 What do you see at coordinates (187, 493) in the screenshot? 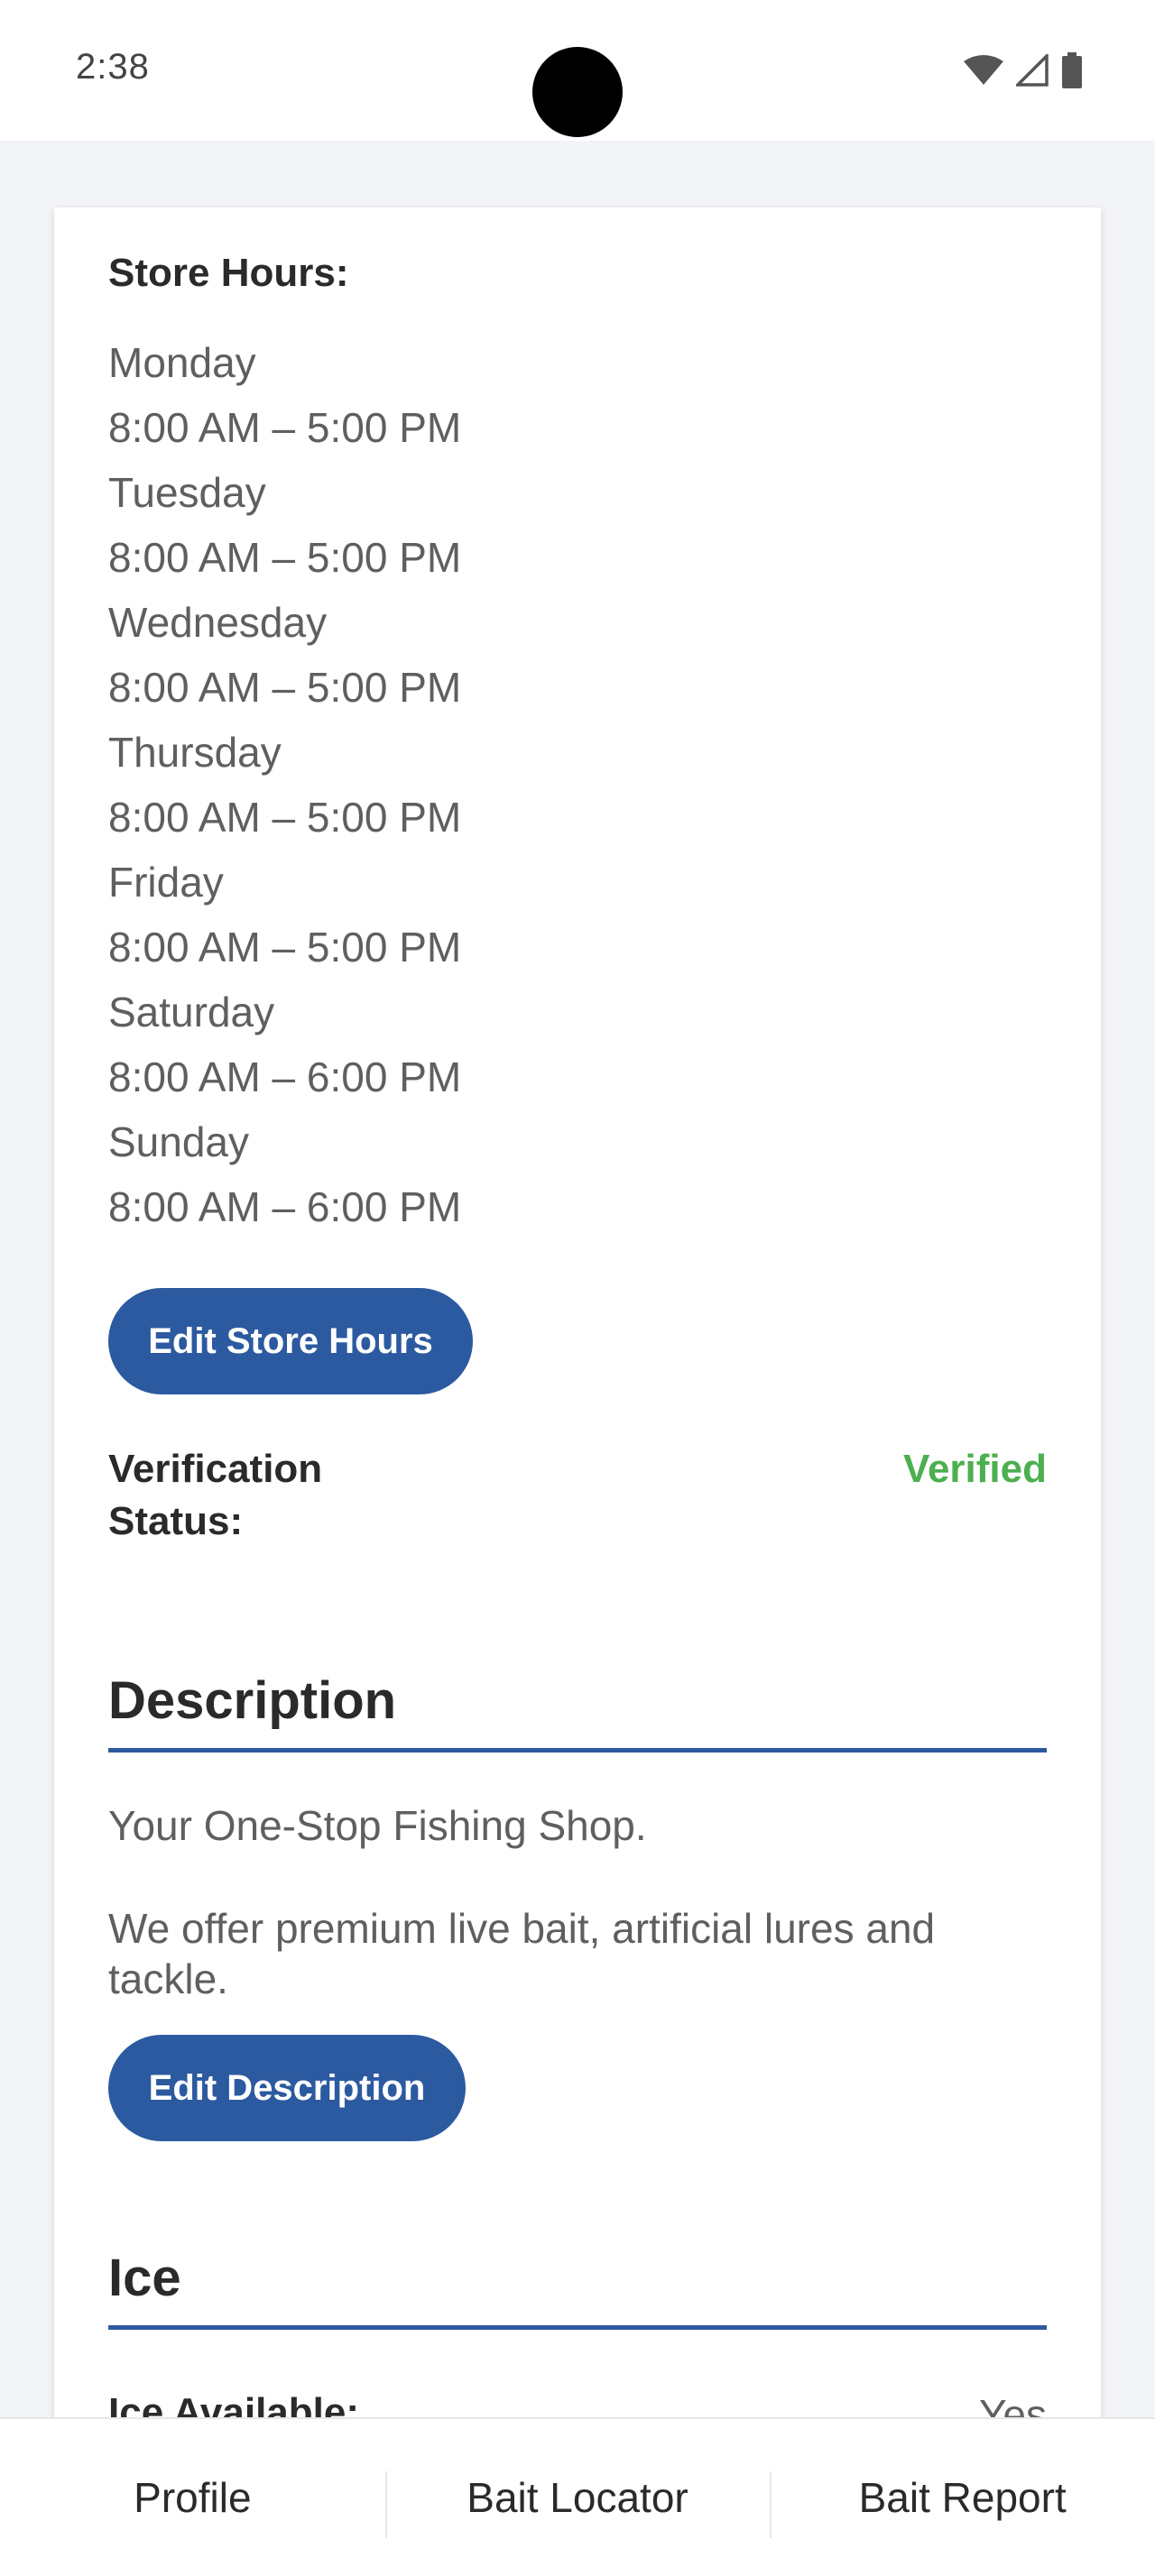
I see `hours-day: Tuesday` at bounding box center [187, 493].